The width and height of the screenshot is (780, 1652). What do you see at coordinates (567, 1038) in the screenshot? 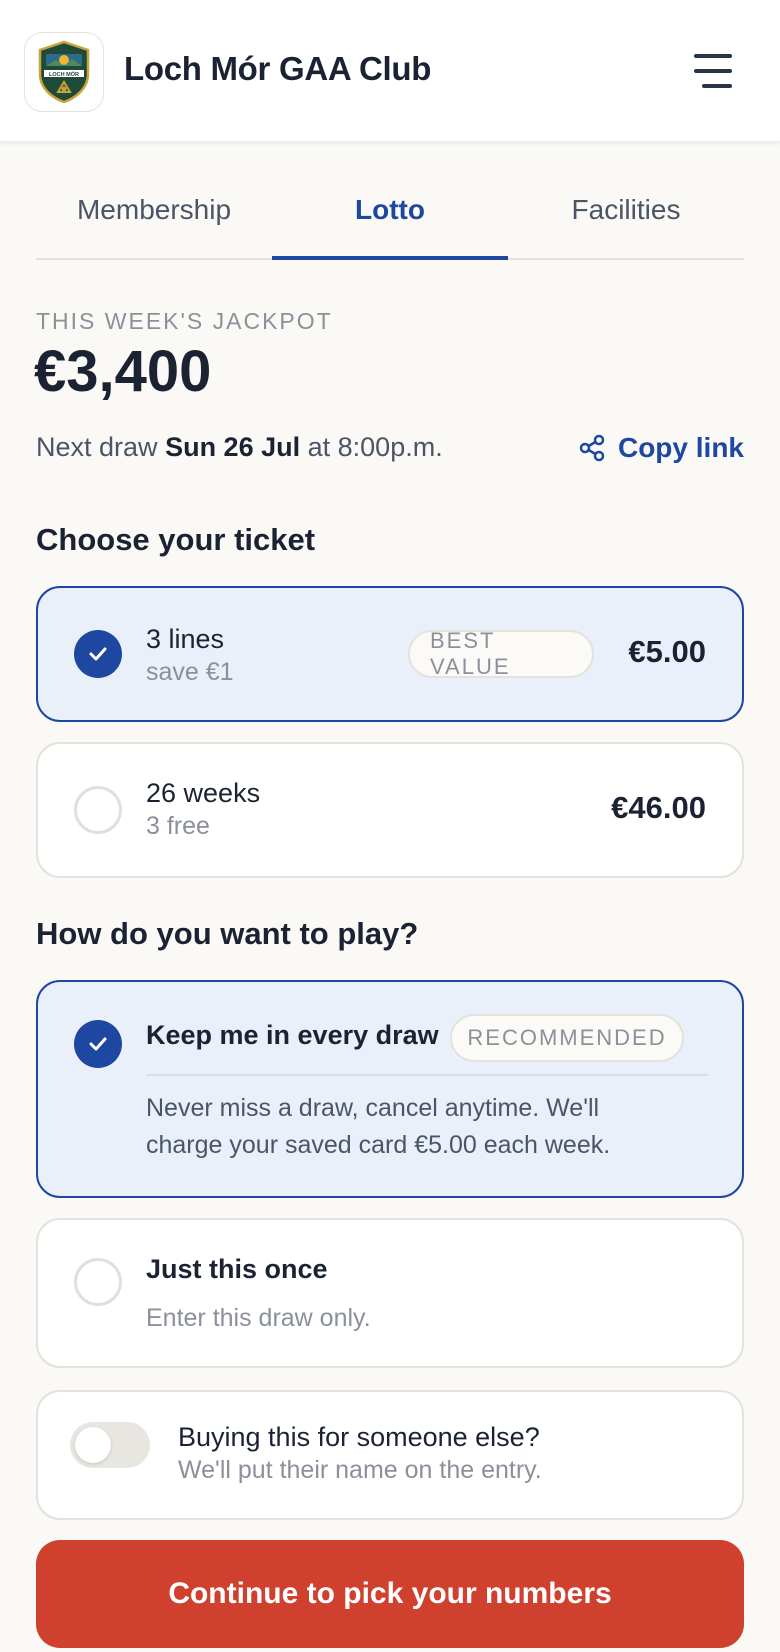
I see `recommended-badge: RECOMMENDED` at bounding box center [567, 1038].